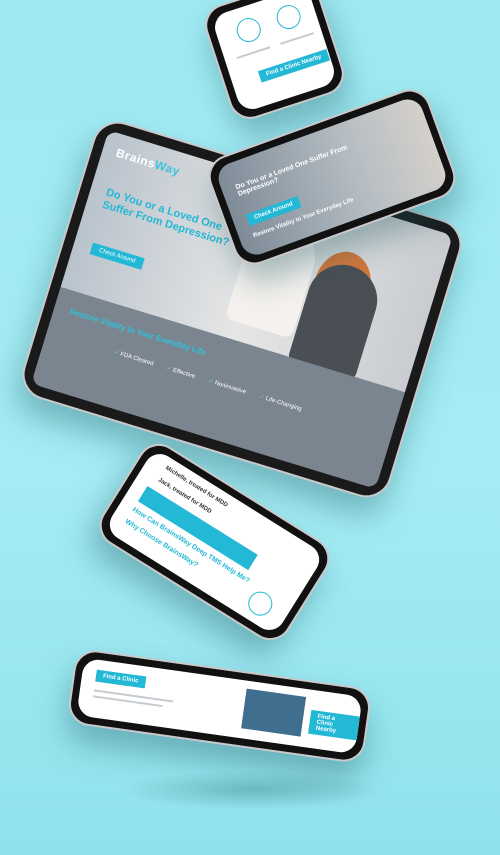  What do you see at coordinates (334, 725) in the screenshot?
I see `find-clinic-nearby-button: Find a Clinic Nearby` at bounding box center [334, 725].